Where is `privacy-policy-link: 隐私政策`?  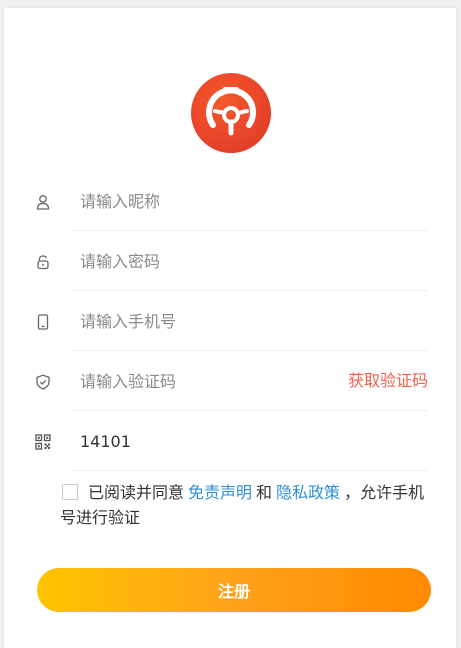 privacy-policy-link: 隐私政策 is located at coordinates (308, 492).